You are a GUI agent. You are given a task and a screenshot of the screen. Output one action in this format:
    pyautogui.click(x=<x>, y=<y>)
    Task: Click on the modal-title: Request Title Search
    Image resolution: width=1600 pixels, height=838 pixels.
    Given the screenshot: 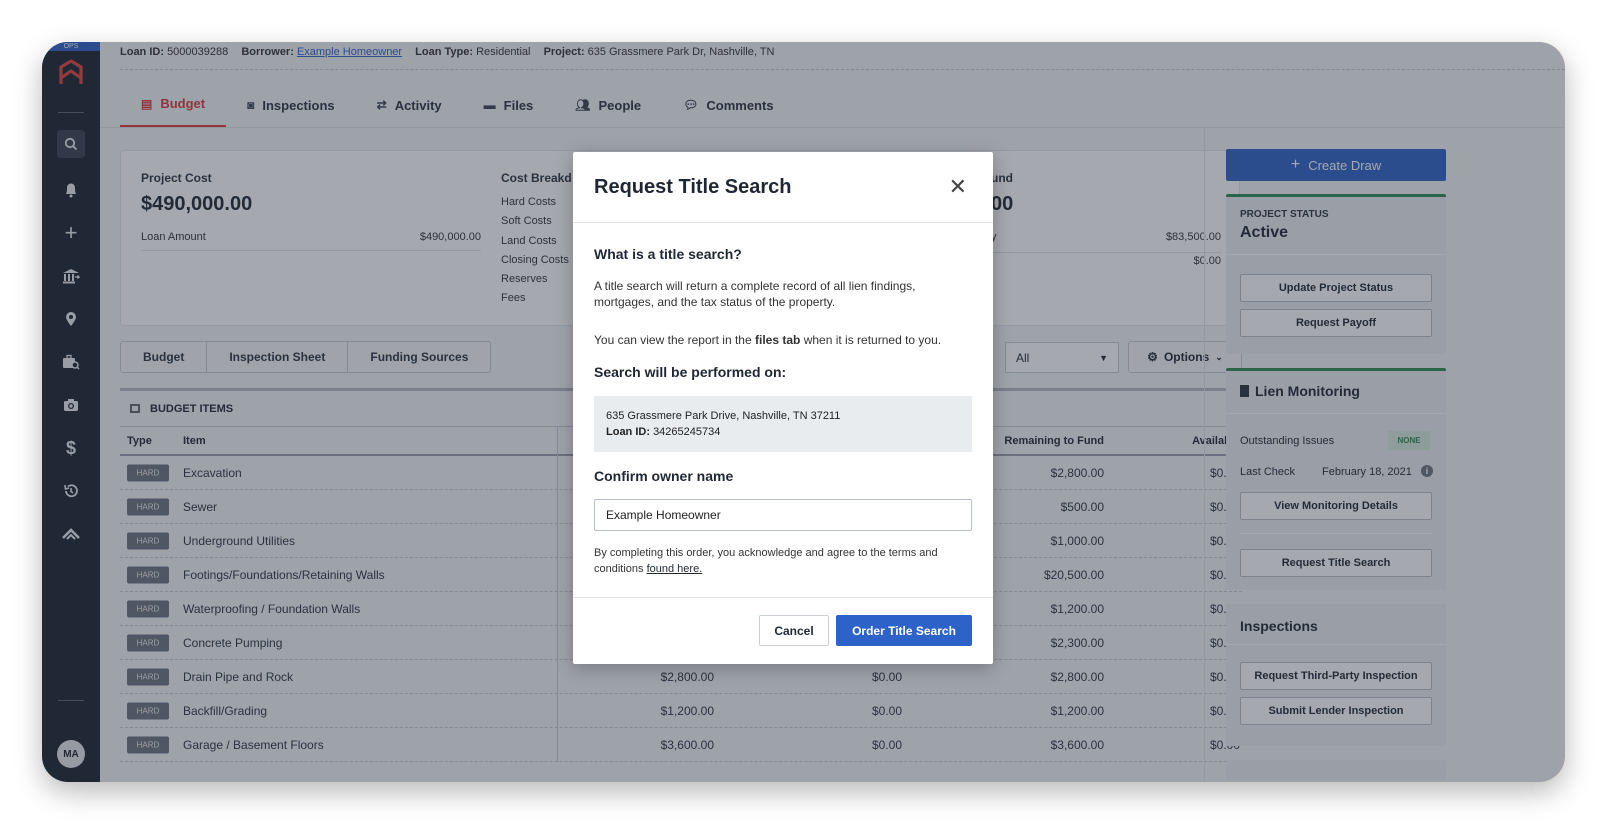 What is the action you would take?
    pyautogui.click(x=693, y=187)
    